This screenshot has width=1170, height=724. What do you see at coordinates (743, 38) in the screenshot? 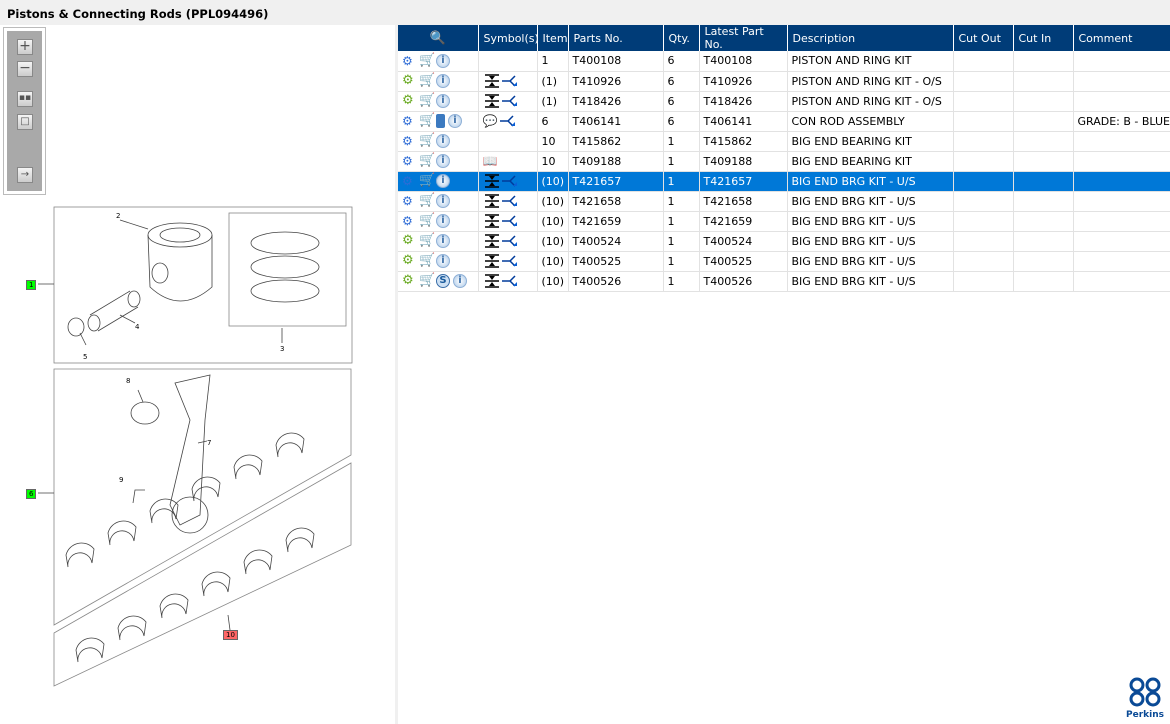
I see `column-header: Latest Part No.` at bounding box center [743, 38].